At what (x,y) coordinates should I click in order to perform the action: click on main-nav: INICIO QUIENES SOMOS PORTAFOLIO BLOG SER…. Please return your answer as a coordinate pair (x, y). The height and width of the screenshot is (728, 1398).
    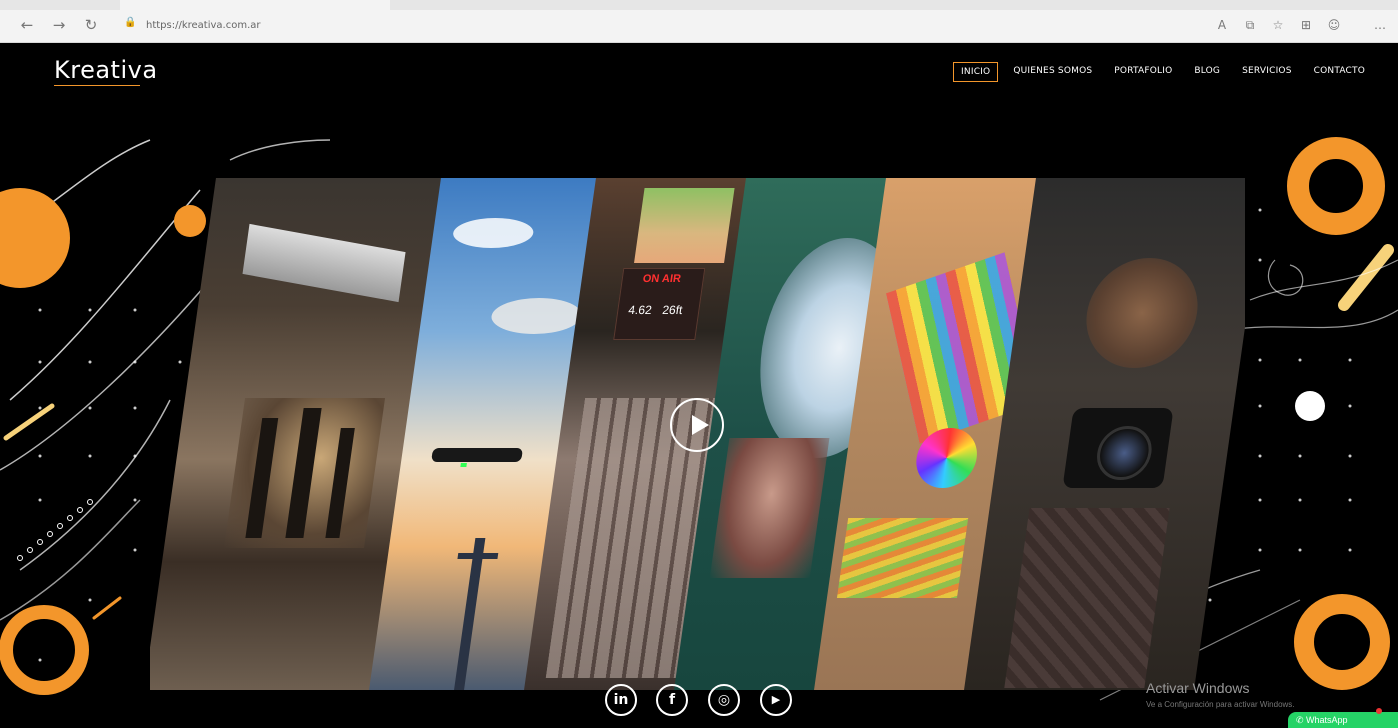
    Looking at the image, I should click on (1158, 72).